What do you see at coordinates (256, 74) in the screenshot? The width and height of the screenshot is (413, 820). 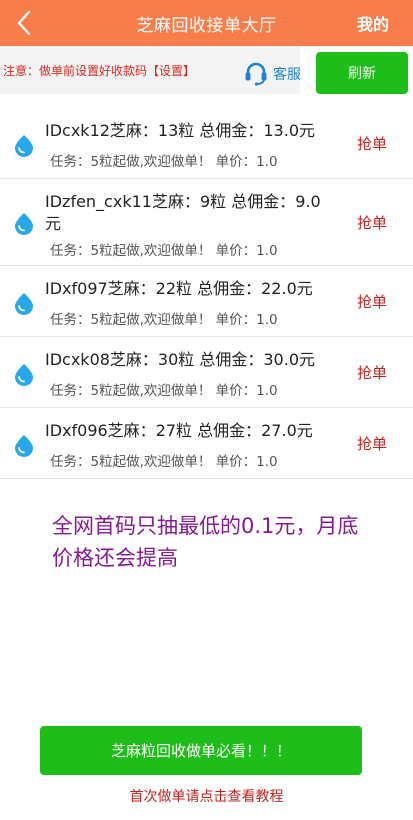 I see `headset-icon` at bounding box center [256, 74].